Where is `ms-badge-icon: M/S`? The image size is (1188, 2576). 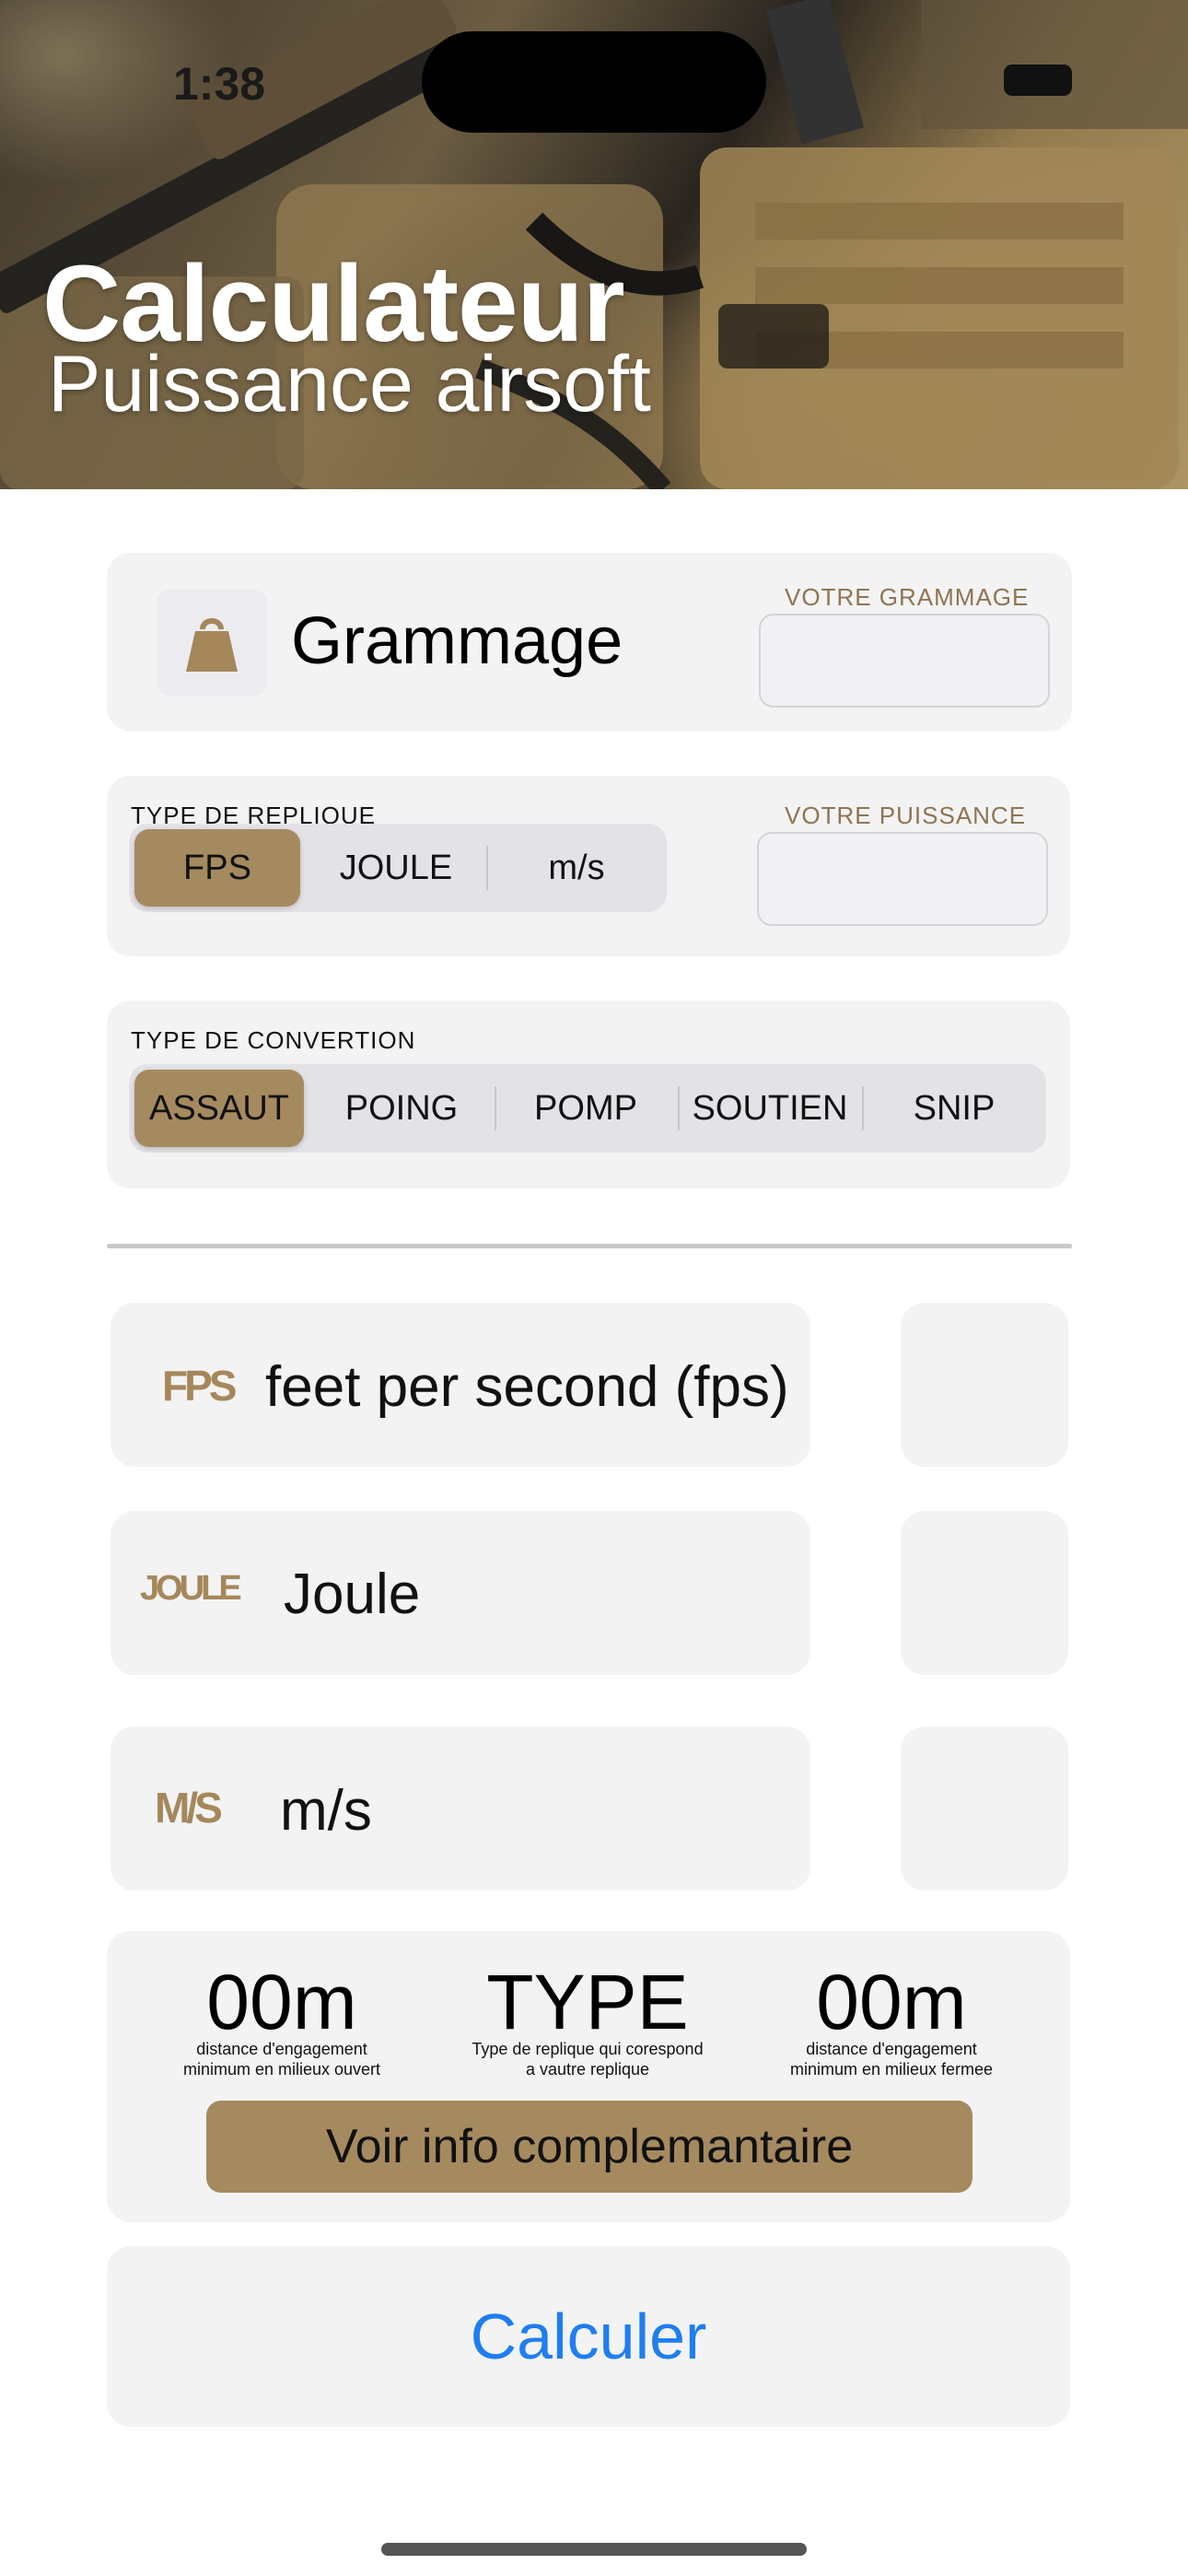 ms-badge-icon: M/S is located at coordinates (189, 1808).